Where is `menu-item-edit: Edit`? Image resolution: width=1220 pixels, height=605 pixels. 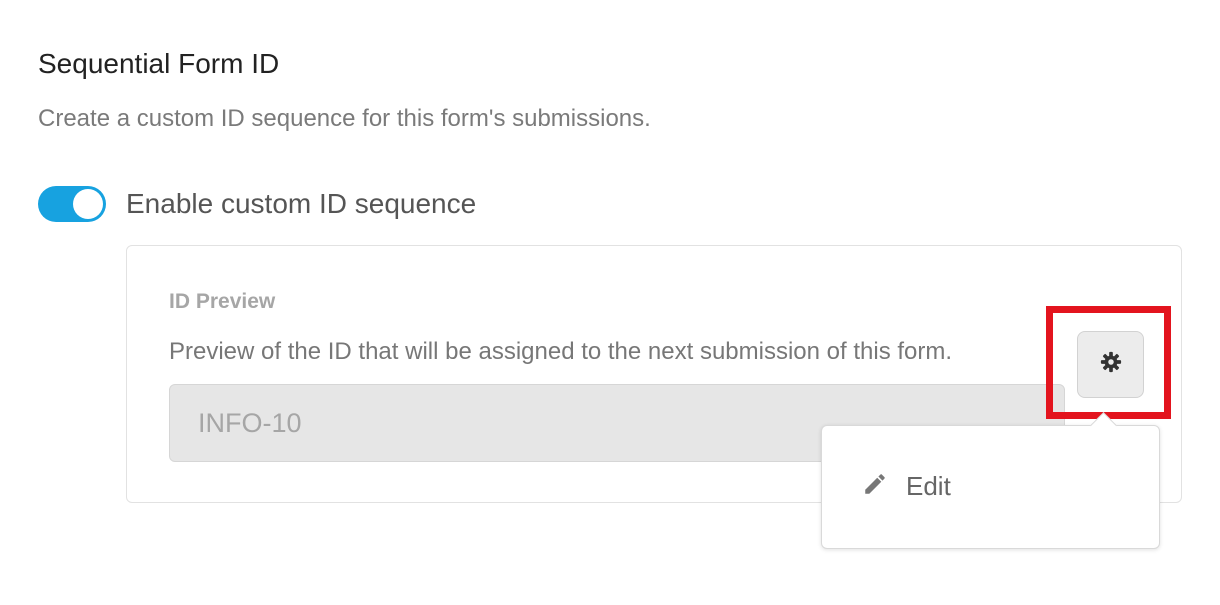
menu-item-edit: Edit is located at coordinates (906, 486).